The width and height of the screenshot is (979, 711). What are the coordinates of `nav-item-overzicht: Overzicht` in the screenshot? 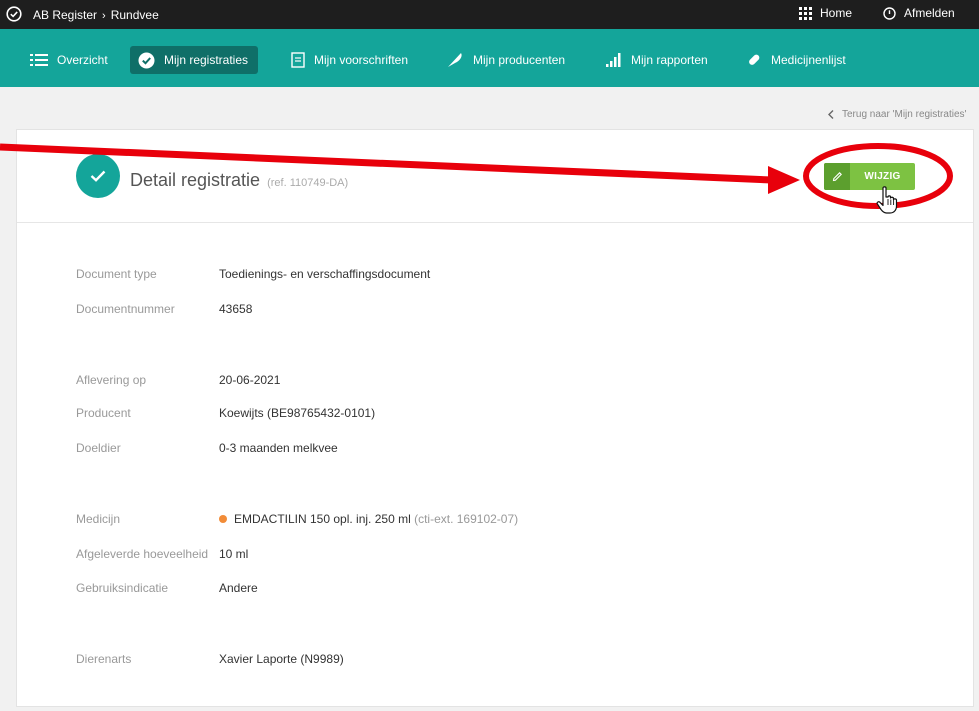 It's located at (70, 60).